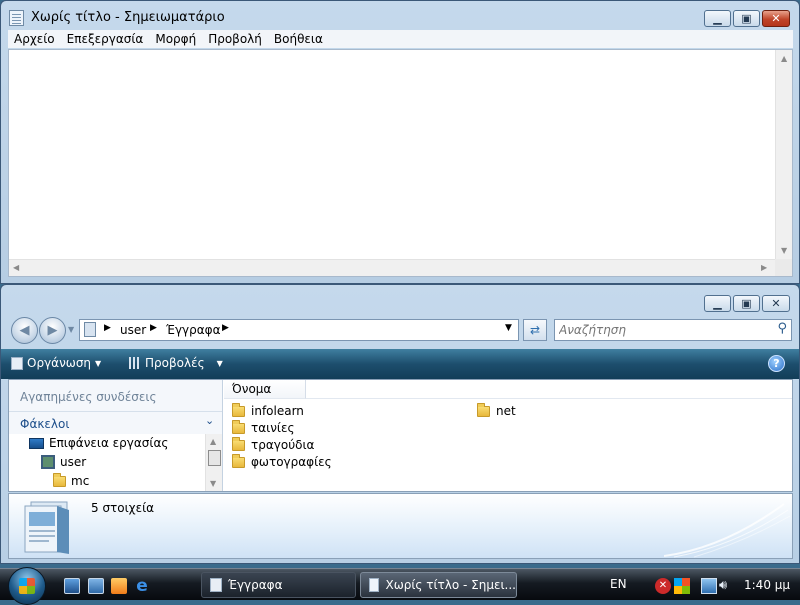  I want to click on recent-pages-icon: ▼, so click(71, 329).